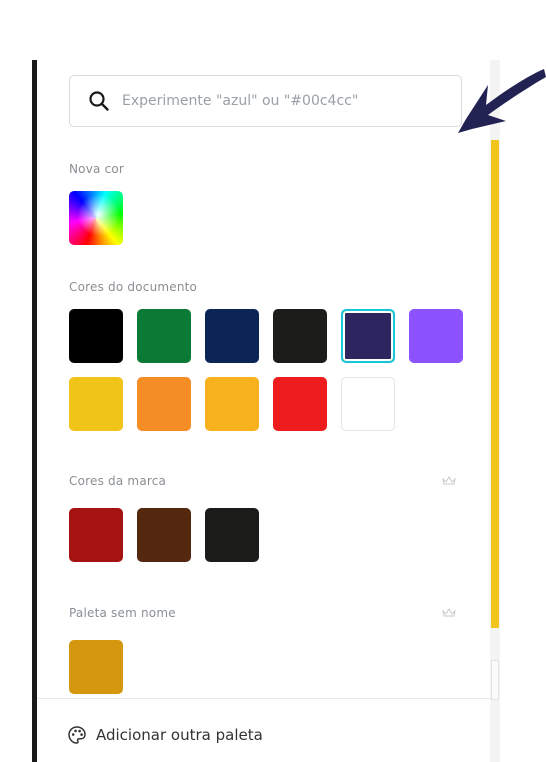 This screenshot has height=762, width=546. Describe the element at coordinates (502, 101) in the screenshot. I see `arrow-icon` at that location.